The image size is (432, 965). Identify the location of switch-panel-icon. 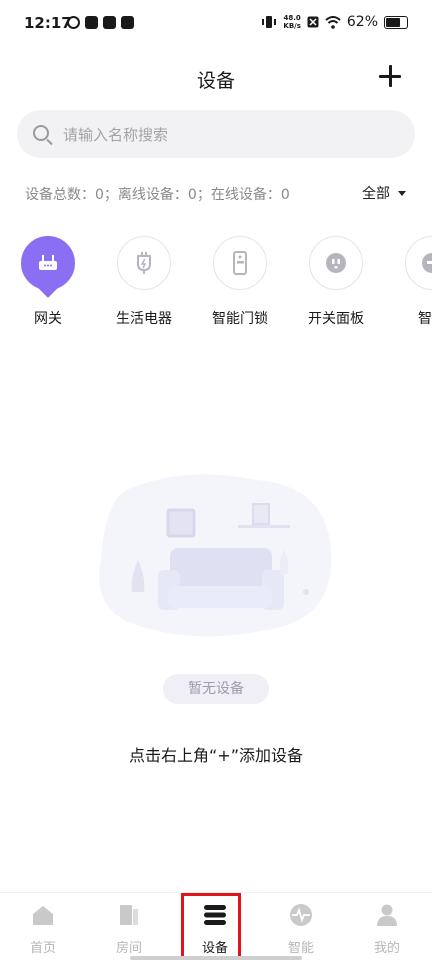
(336, 263).